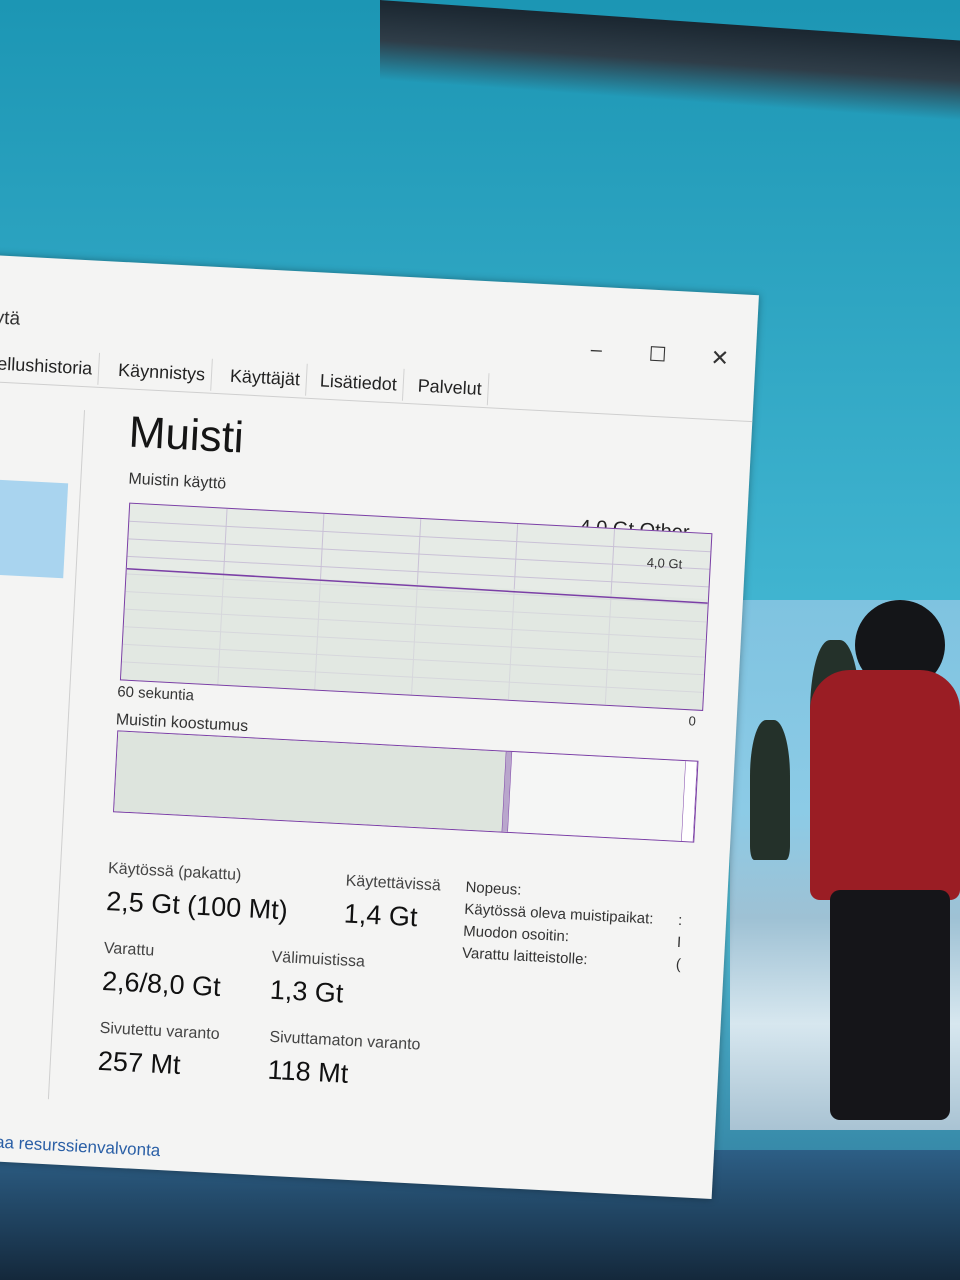 The height and width of the screenshot is (1280, 960). I want to click on page-title: Muisti, so click(186, 435).